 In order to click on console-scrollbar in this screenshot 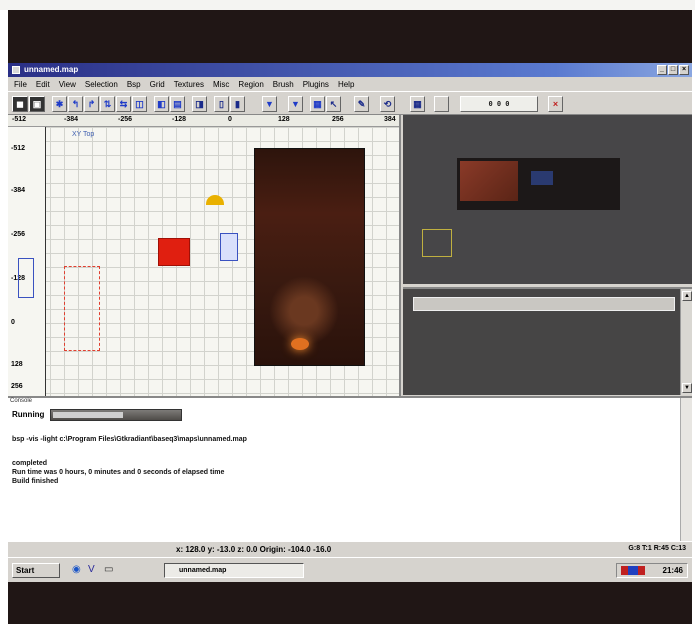, I will do `click(686, 469)`.